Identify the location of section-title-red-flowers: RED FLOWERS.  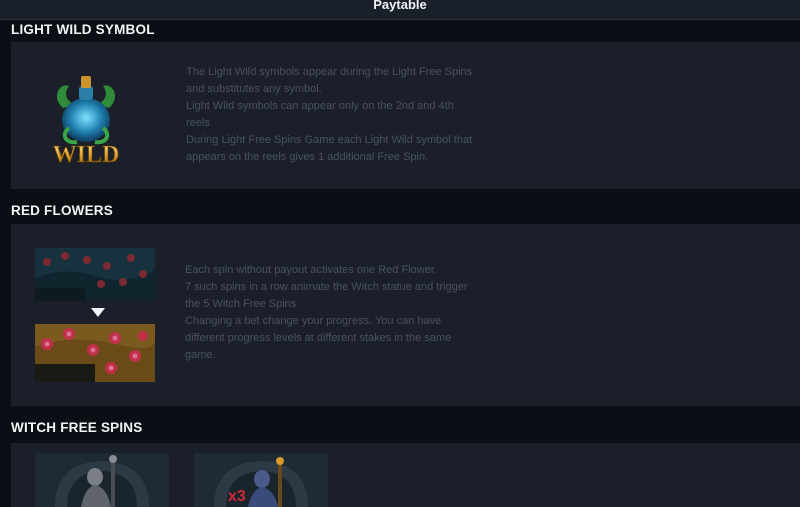
(62, 210).